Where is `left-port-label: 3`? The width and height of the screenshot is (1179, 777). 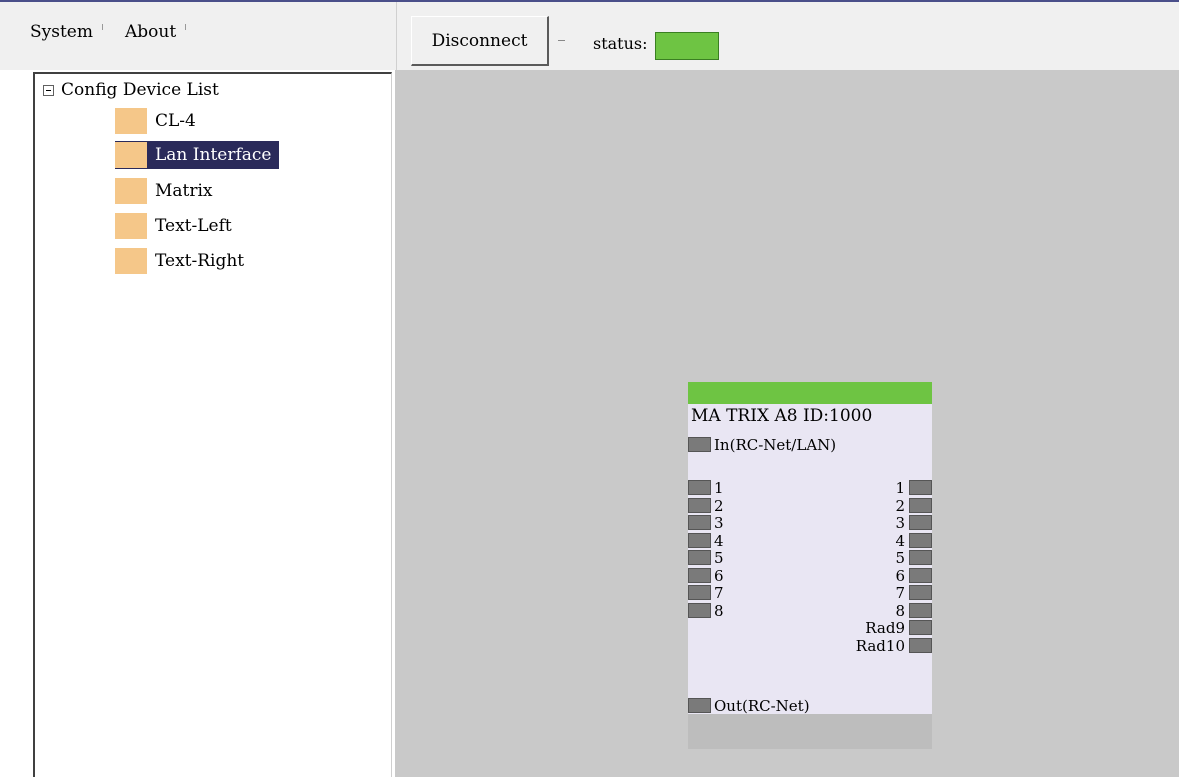
left-port-label: 3 is located at coordinates (719, 523).